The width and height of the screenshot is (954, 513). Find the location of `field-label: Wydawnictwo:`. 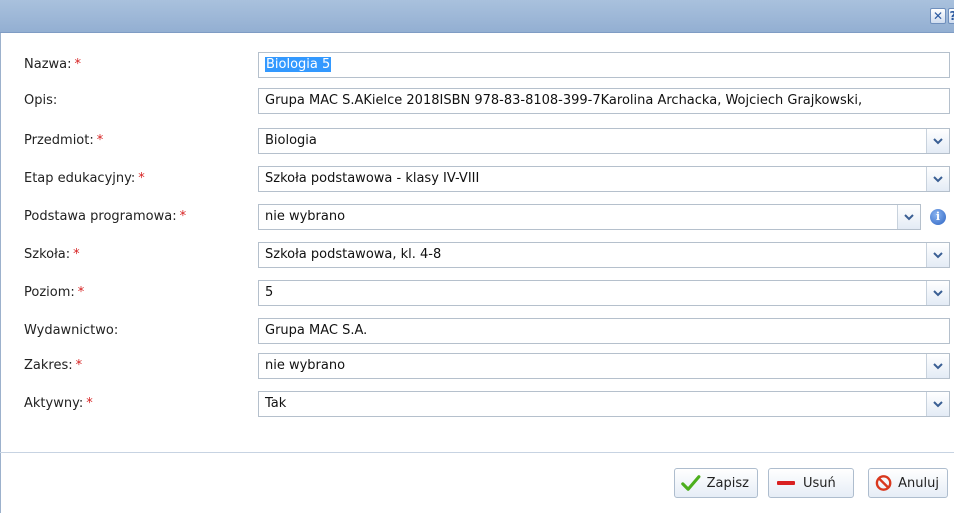

field-label: Wydawnictwo: is located at coordinates (71, 330).